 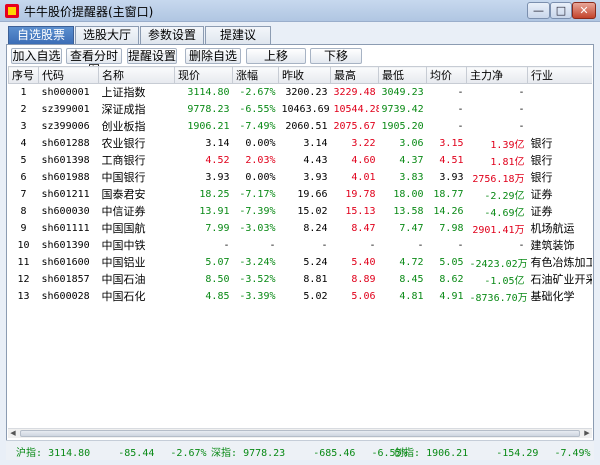 What do you see at coordinates (363, 160) in the screenshot?
I see `high-cell: 4.60` at bounding box center [363, 160].